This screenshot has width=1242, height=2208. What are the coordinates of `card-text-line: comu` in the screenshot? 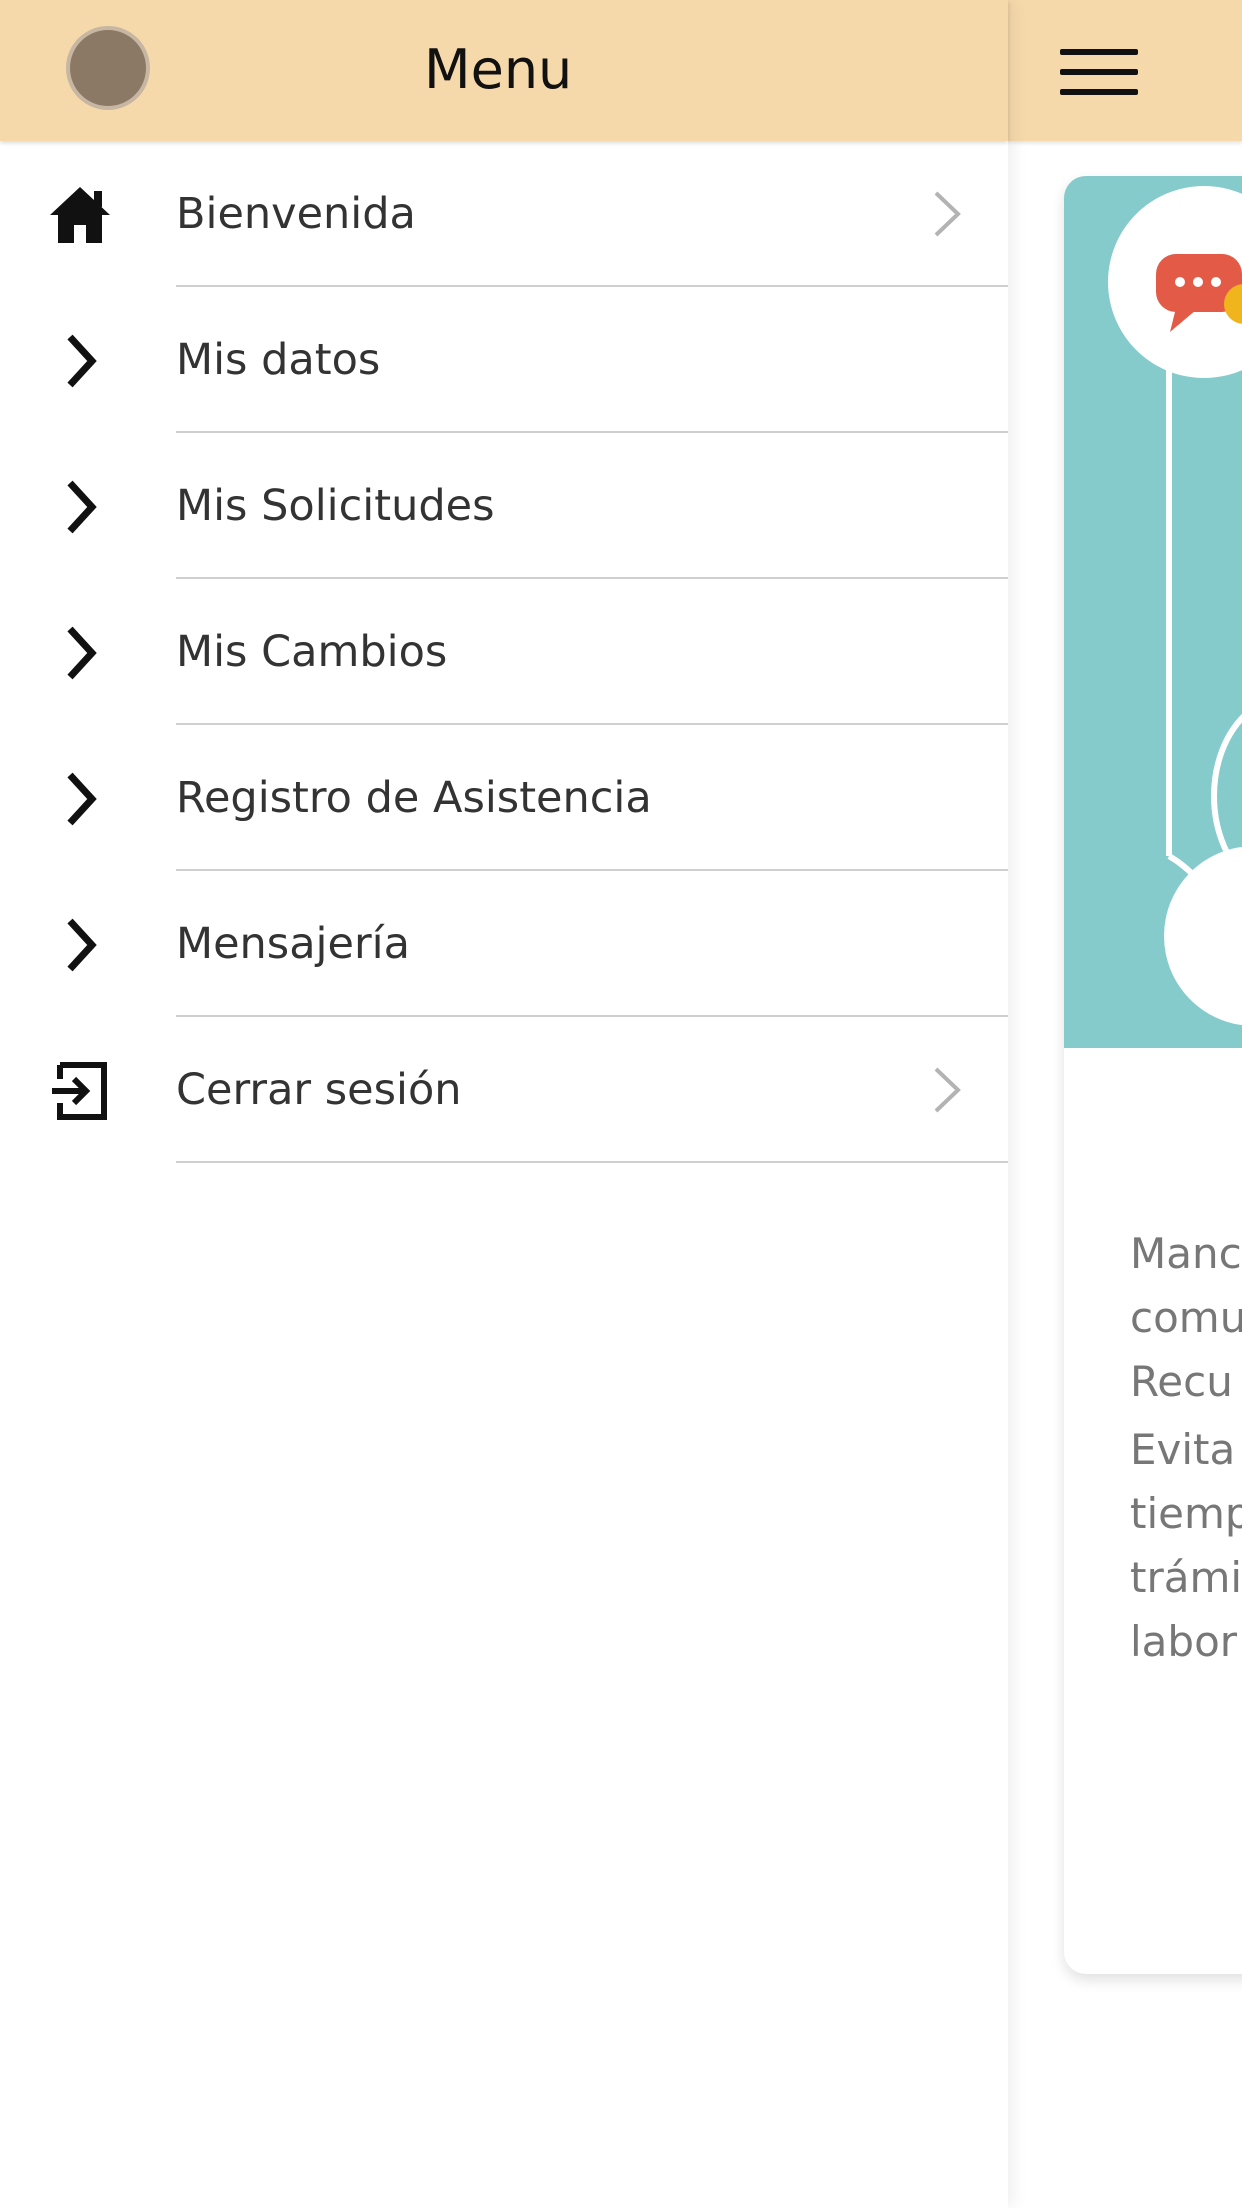 It's located at (1186, 1317).